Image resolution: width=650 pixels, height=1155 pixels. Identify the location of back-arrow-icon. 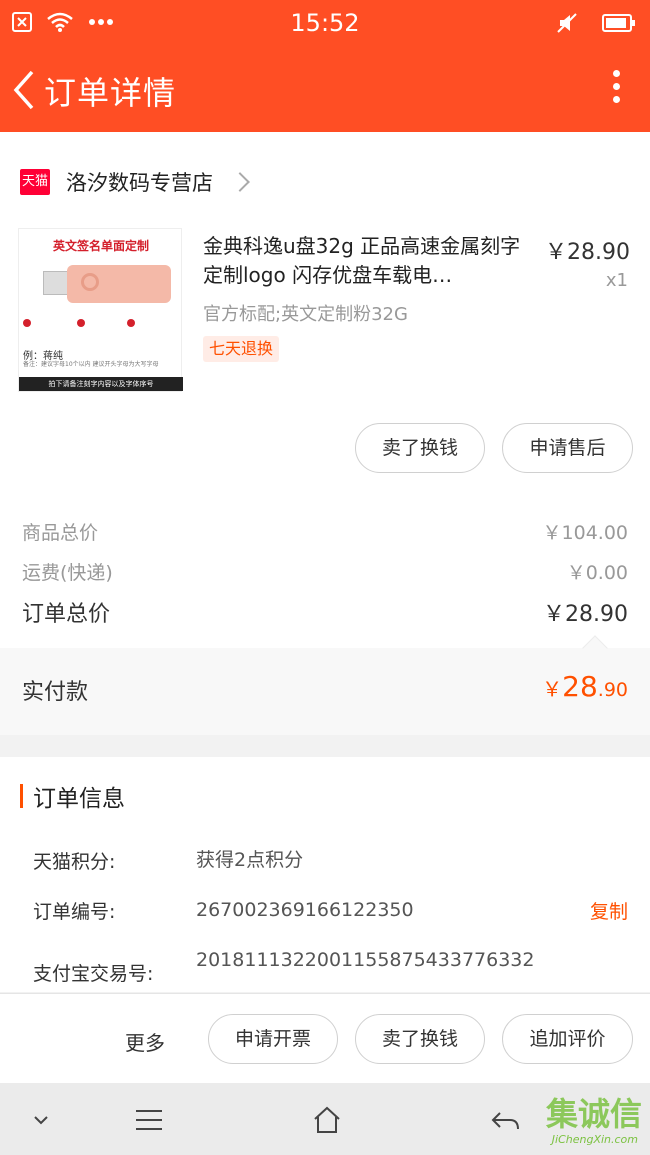
(505, 1121).